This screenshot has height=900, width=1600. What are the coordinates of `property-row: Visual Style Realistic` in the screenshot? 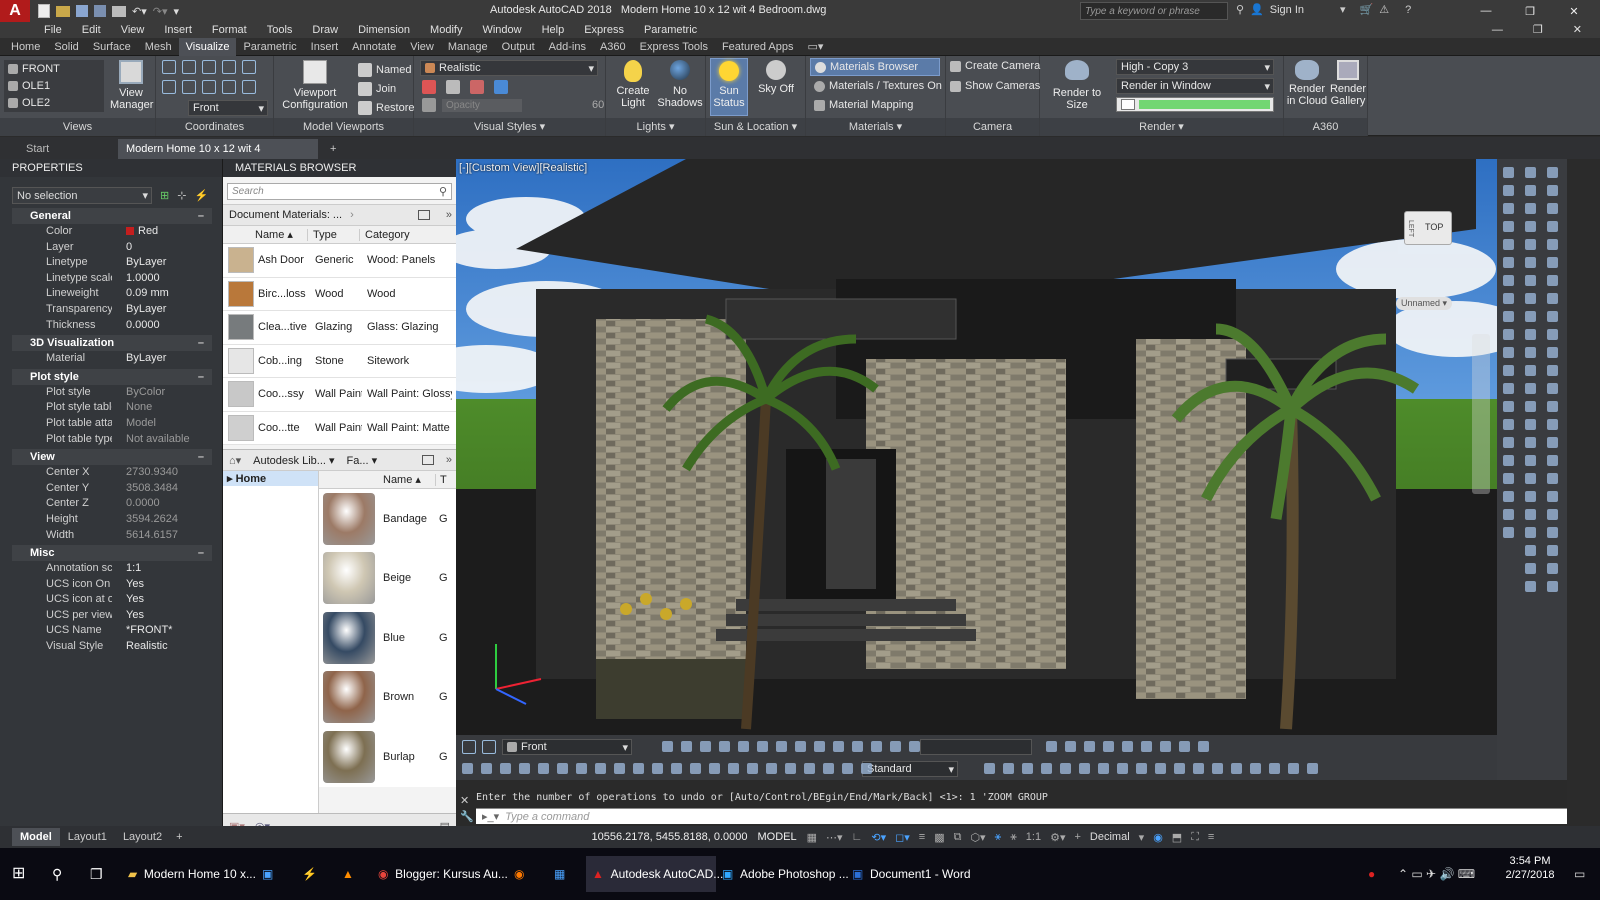 It's located at (112, 647).